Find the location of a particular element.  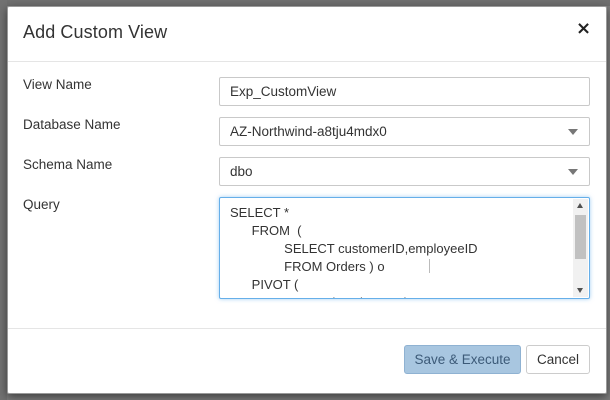

view-name-input is located at coordinates (404, 91).